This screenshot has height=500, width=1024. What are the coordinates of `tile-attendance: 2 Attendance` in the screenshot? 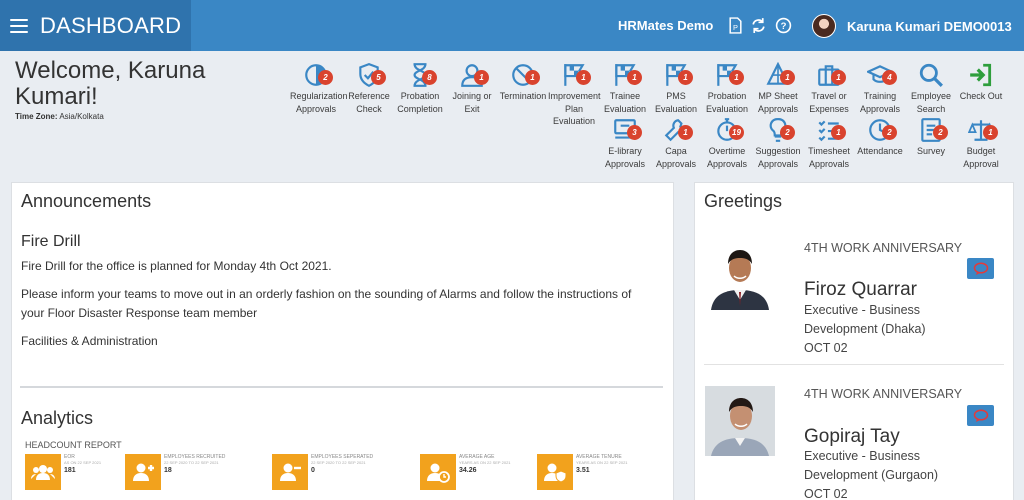 It's located at (880, 137).